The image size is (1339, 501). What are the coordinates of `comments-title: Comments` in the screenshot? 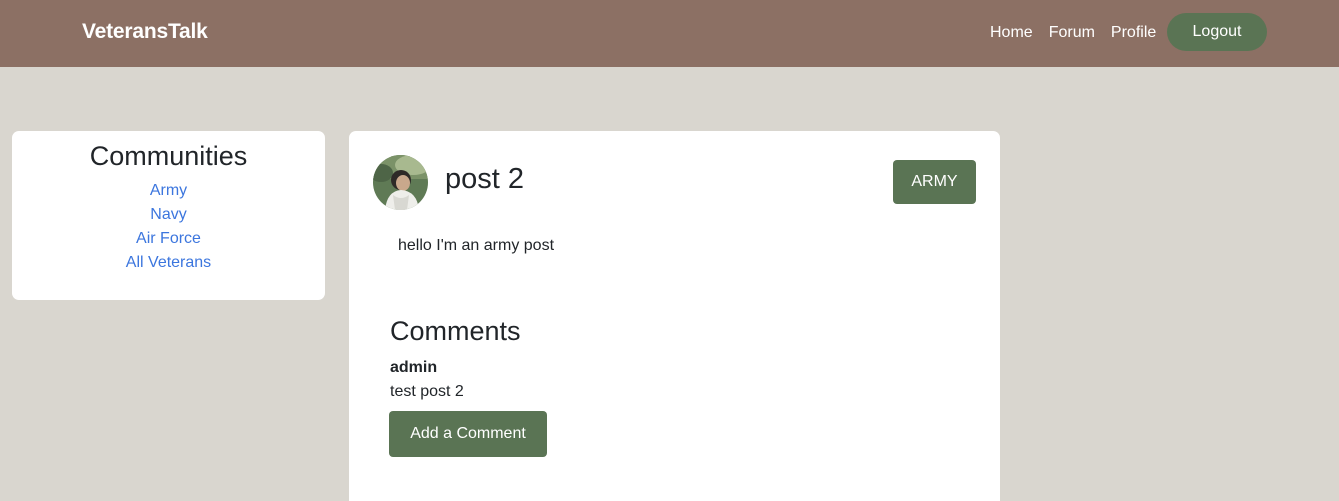 It's located at (455, 331).